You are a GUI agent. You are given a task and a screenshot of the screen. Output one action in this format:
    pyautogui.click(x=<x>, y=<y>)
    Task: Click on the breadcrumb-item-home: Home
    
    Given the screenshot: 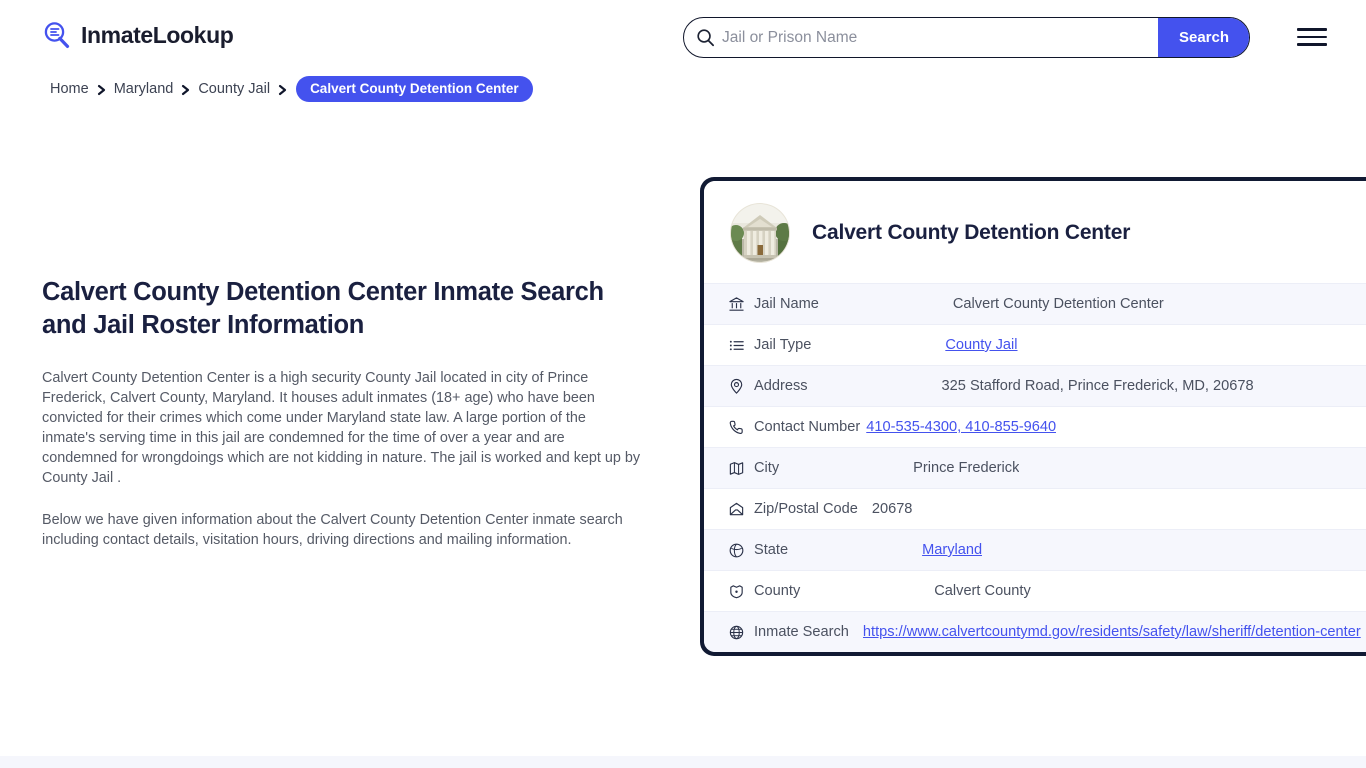 What is the action you would take?
    pyautogui.click(x=69, y=89)
    